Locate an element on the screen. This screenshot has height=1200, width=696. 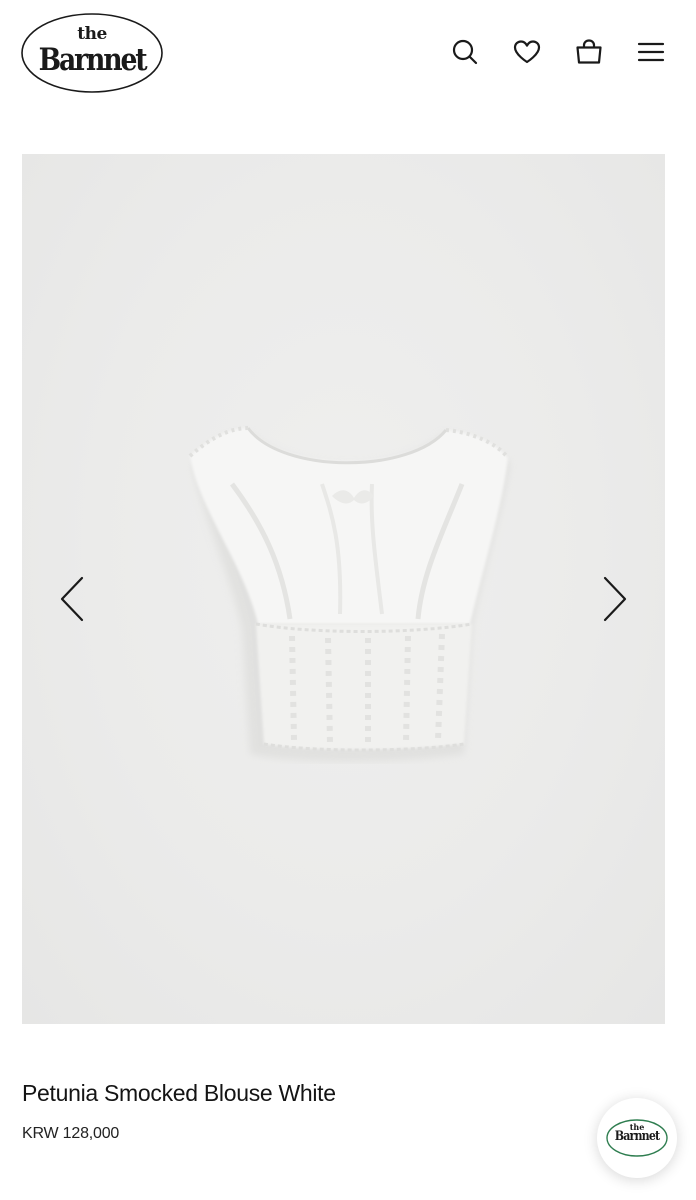
header-actions is located at coordinates (558, 52).